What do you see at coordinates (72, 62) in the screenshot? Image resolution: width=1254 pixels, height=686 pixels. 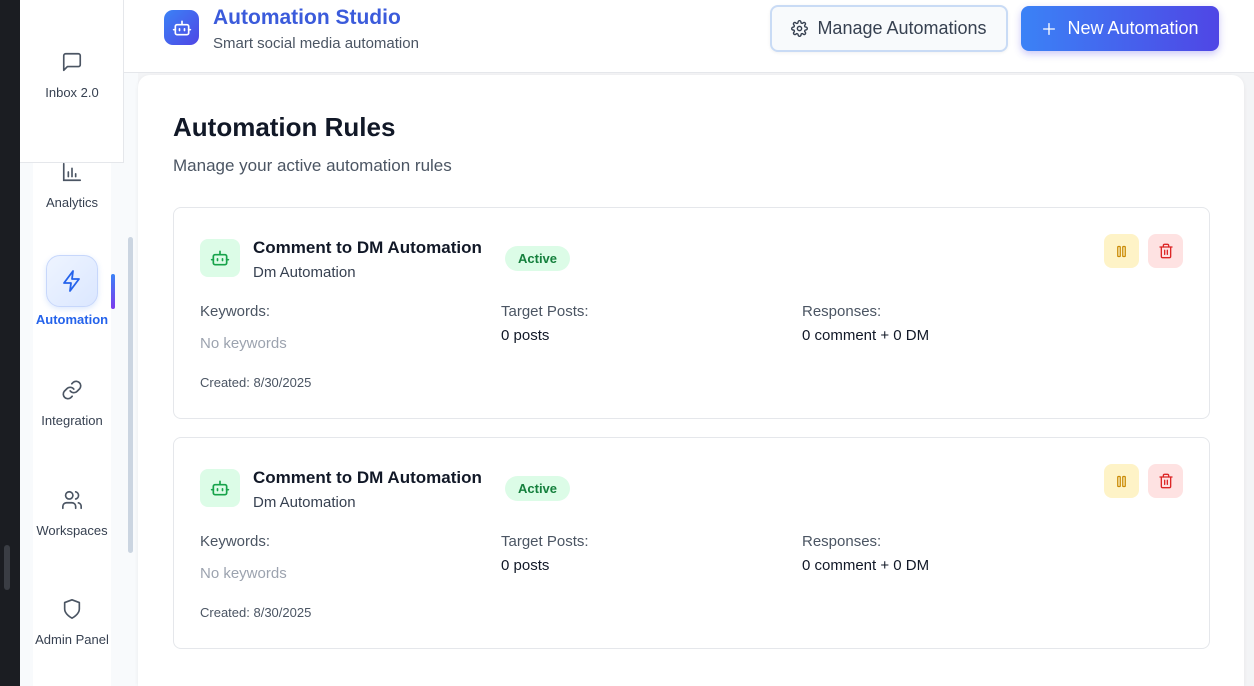 I see `message-square-icon` at bounding box center [72, 62].